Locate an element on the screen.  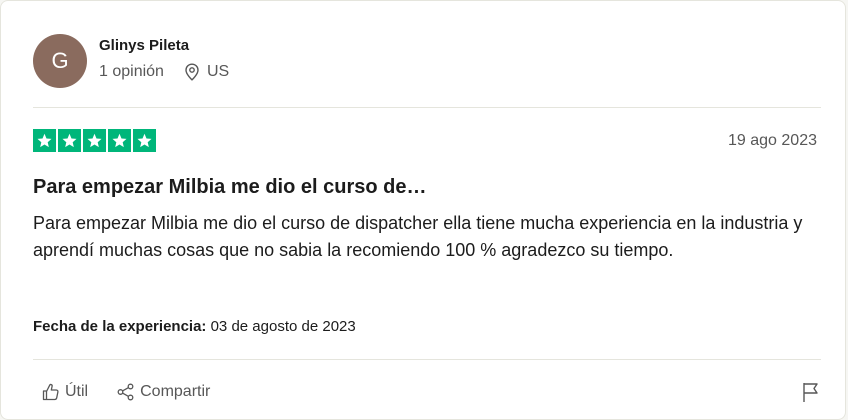
share-label: Compartir is located at coordinates (175, 391).